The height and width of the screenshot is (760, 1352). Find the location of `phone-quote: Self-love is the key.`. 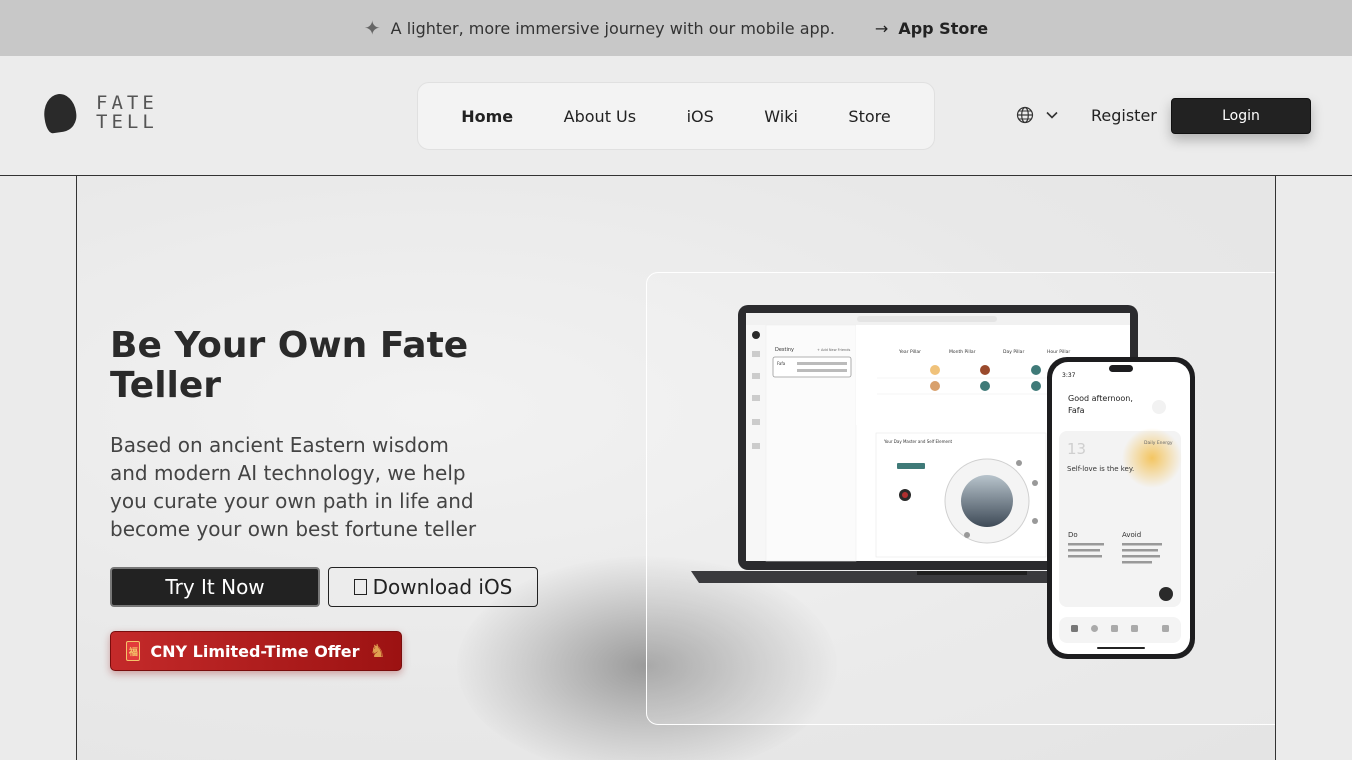

phone-quote: Self-love is the key. is located at coordinates (1100, 469).